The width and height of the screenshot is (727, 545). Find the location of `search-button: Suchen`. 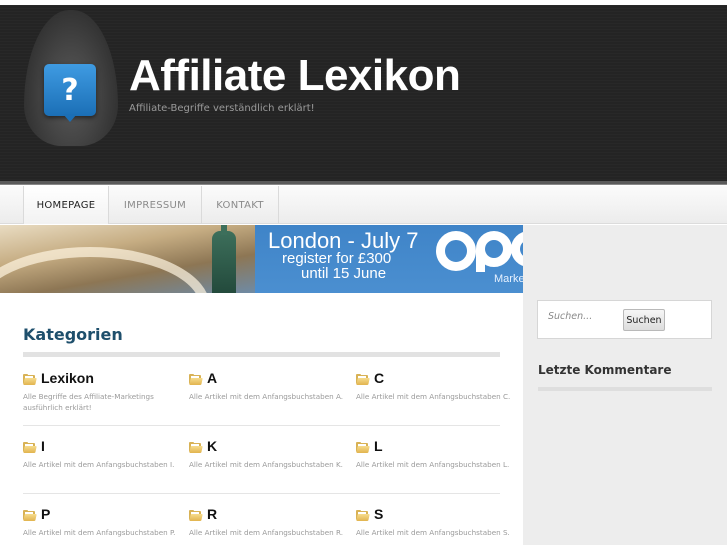

search-button: Suchen is located at coordinates (644, 320).